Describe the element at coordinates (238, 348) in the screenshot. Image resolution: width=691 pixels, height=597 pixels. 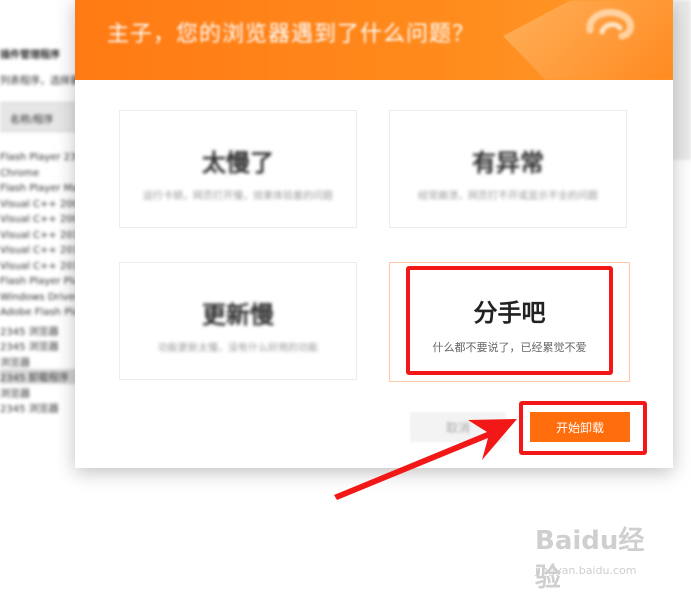
I see `option-desc: 功能更新太慢，没有什么好用的功能` at that location.